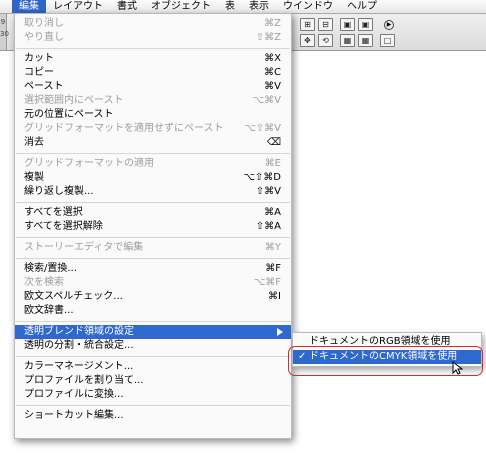 Image resolution: width=486 pixels, height=458 pixels. Describe the element at coordinates (153, 143) in the screenshot. I see `menu-item-9: 消去 ⌫` at that location.